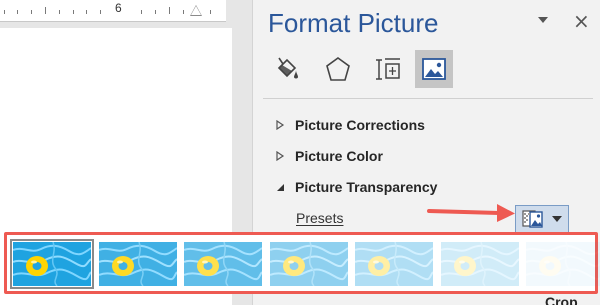  What do you see at coordinates (339, 156) in the screenshot?
I see `section-label: Picture Color` at bounding box center [339, 156].